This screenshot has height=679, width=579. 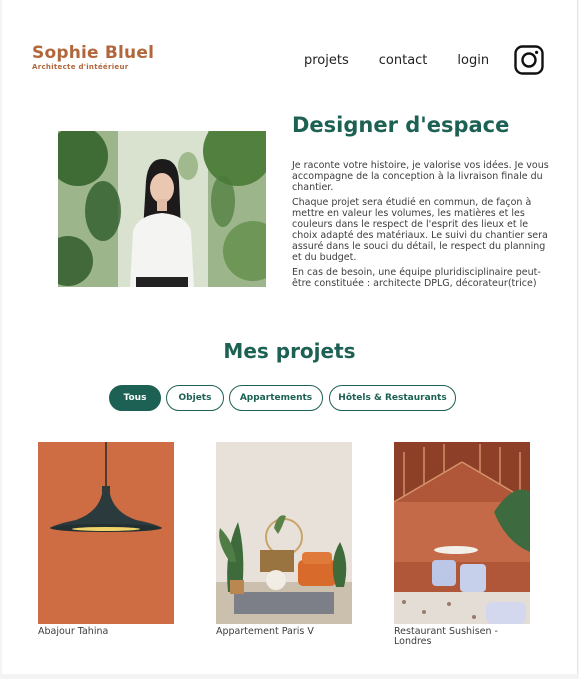 I want to click on intro-title: Designer d'espace, so click(x=401, y=125).